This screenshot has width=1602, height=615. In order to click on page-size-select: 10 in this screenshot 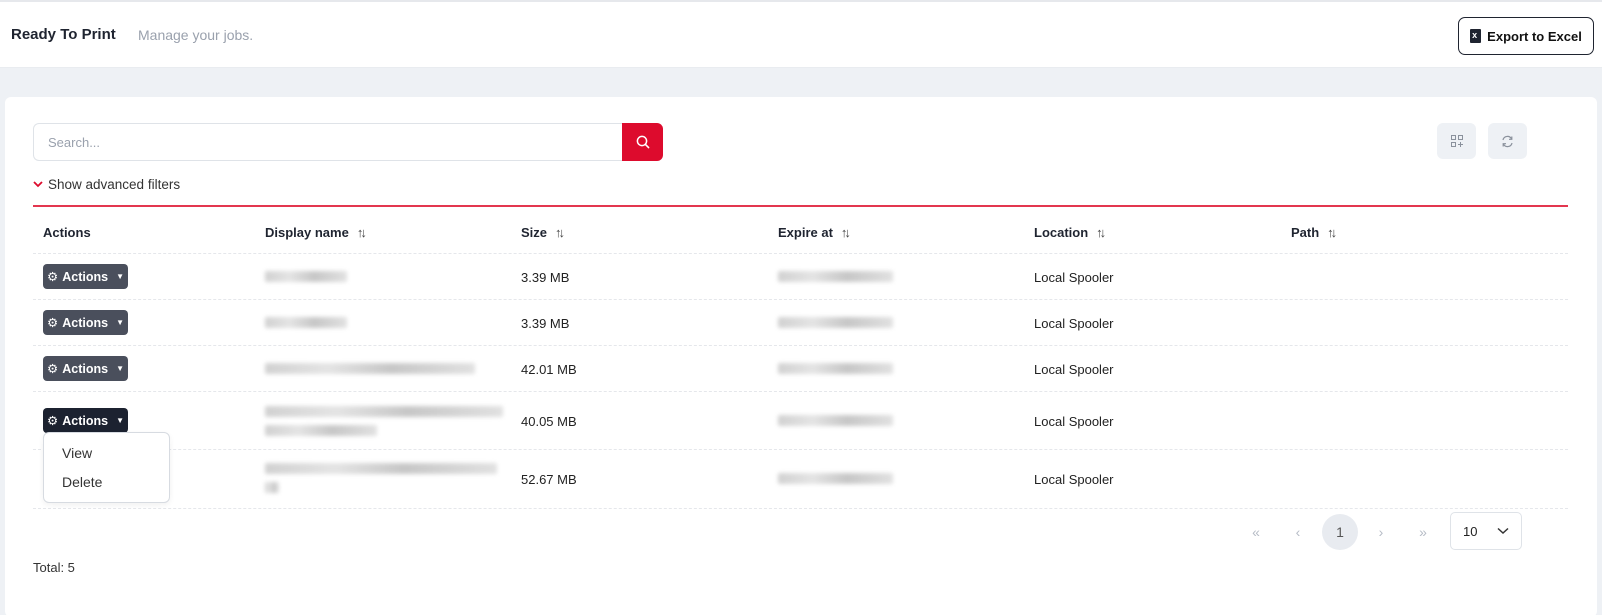, I will do `click(1486, 531)`.